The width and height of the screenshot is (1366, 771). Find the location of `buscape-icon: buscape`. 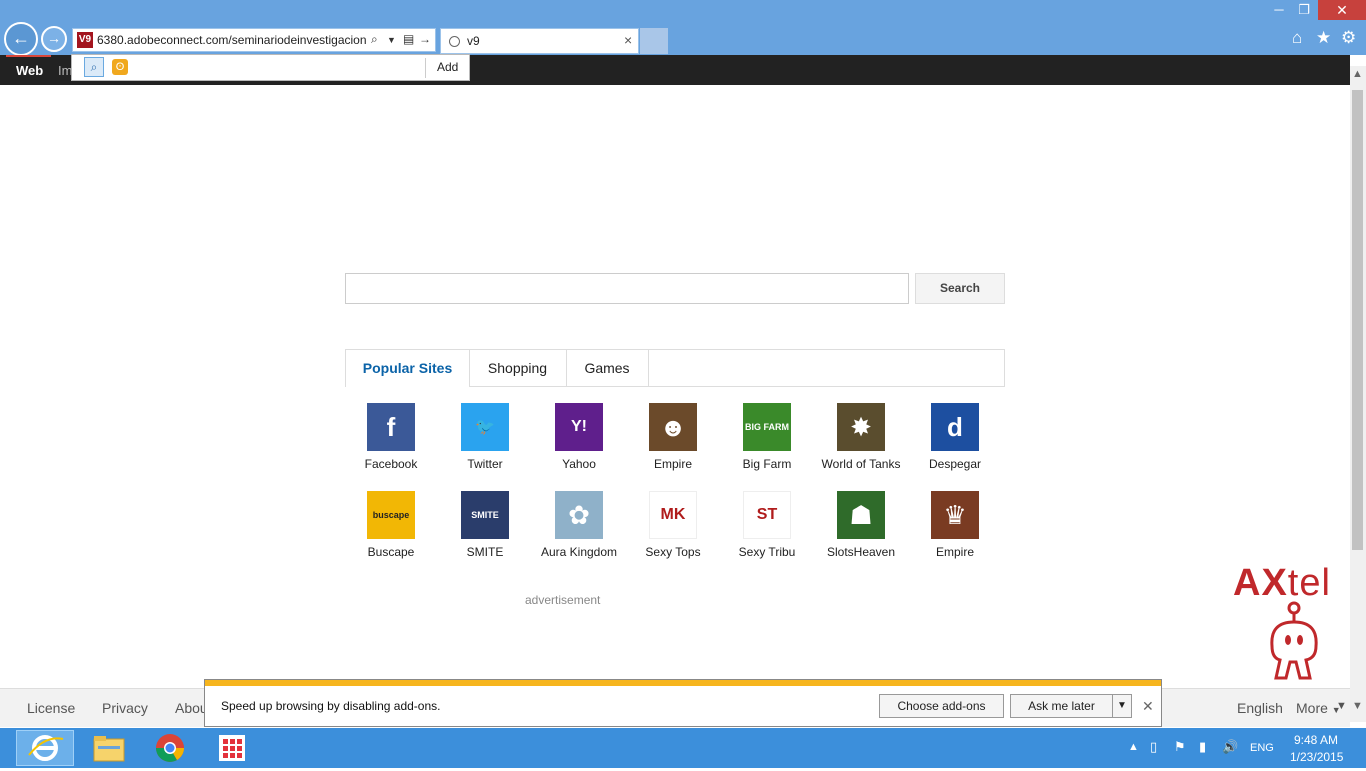

buscape-icon: buscape is located at coordinates (391, 515).